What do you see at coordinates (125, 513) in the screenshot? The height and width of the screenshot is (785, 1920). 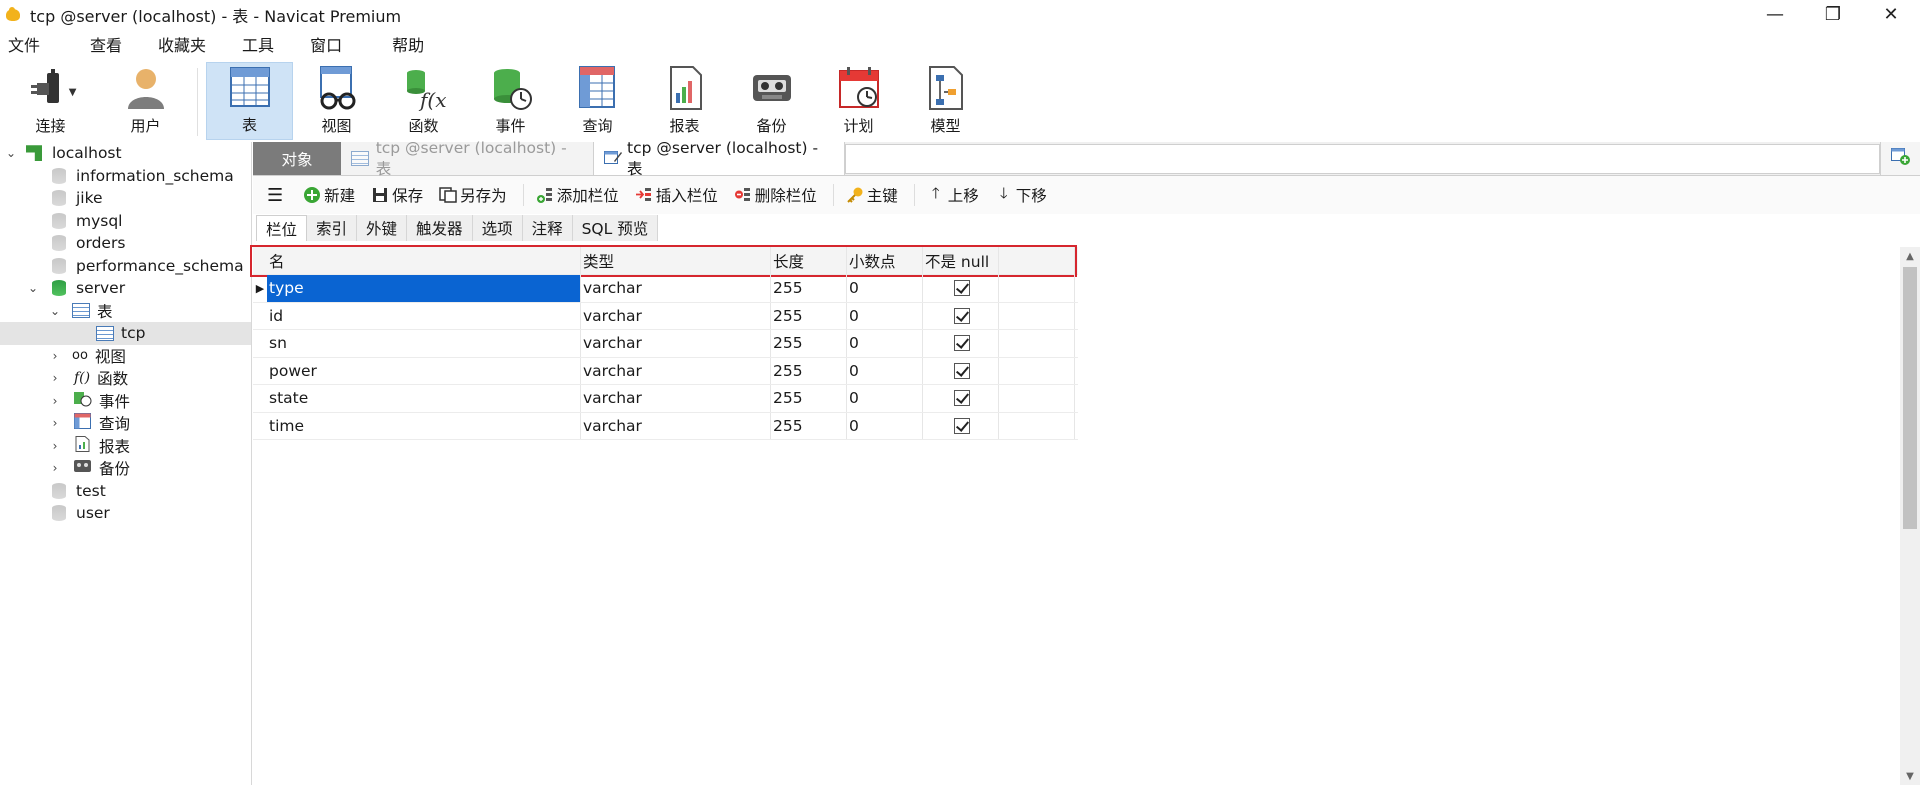 I see `tree-db-user: user` at bounding box center [125, 513].